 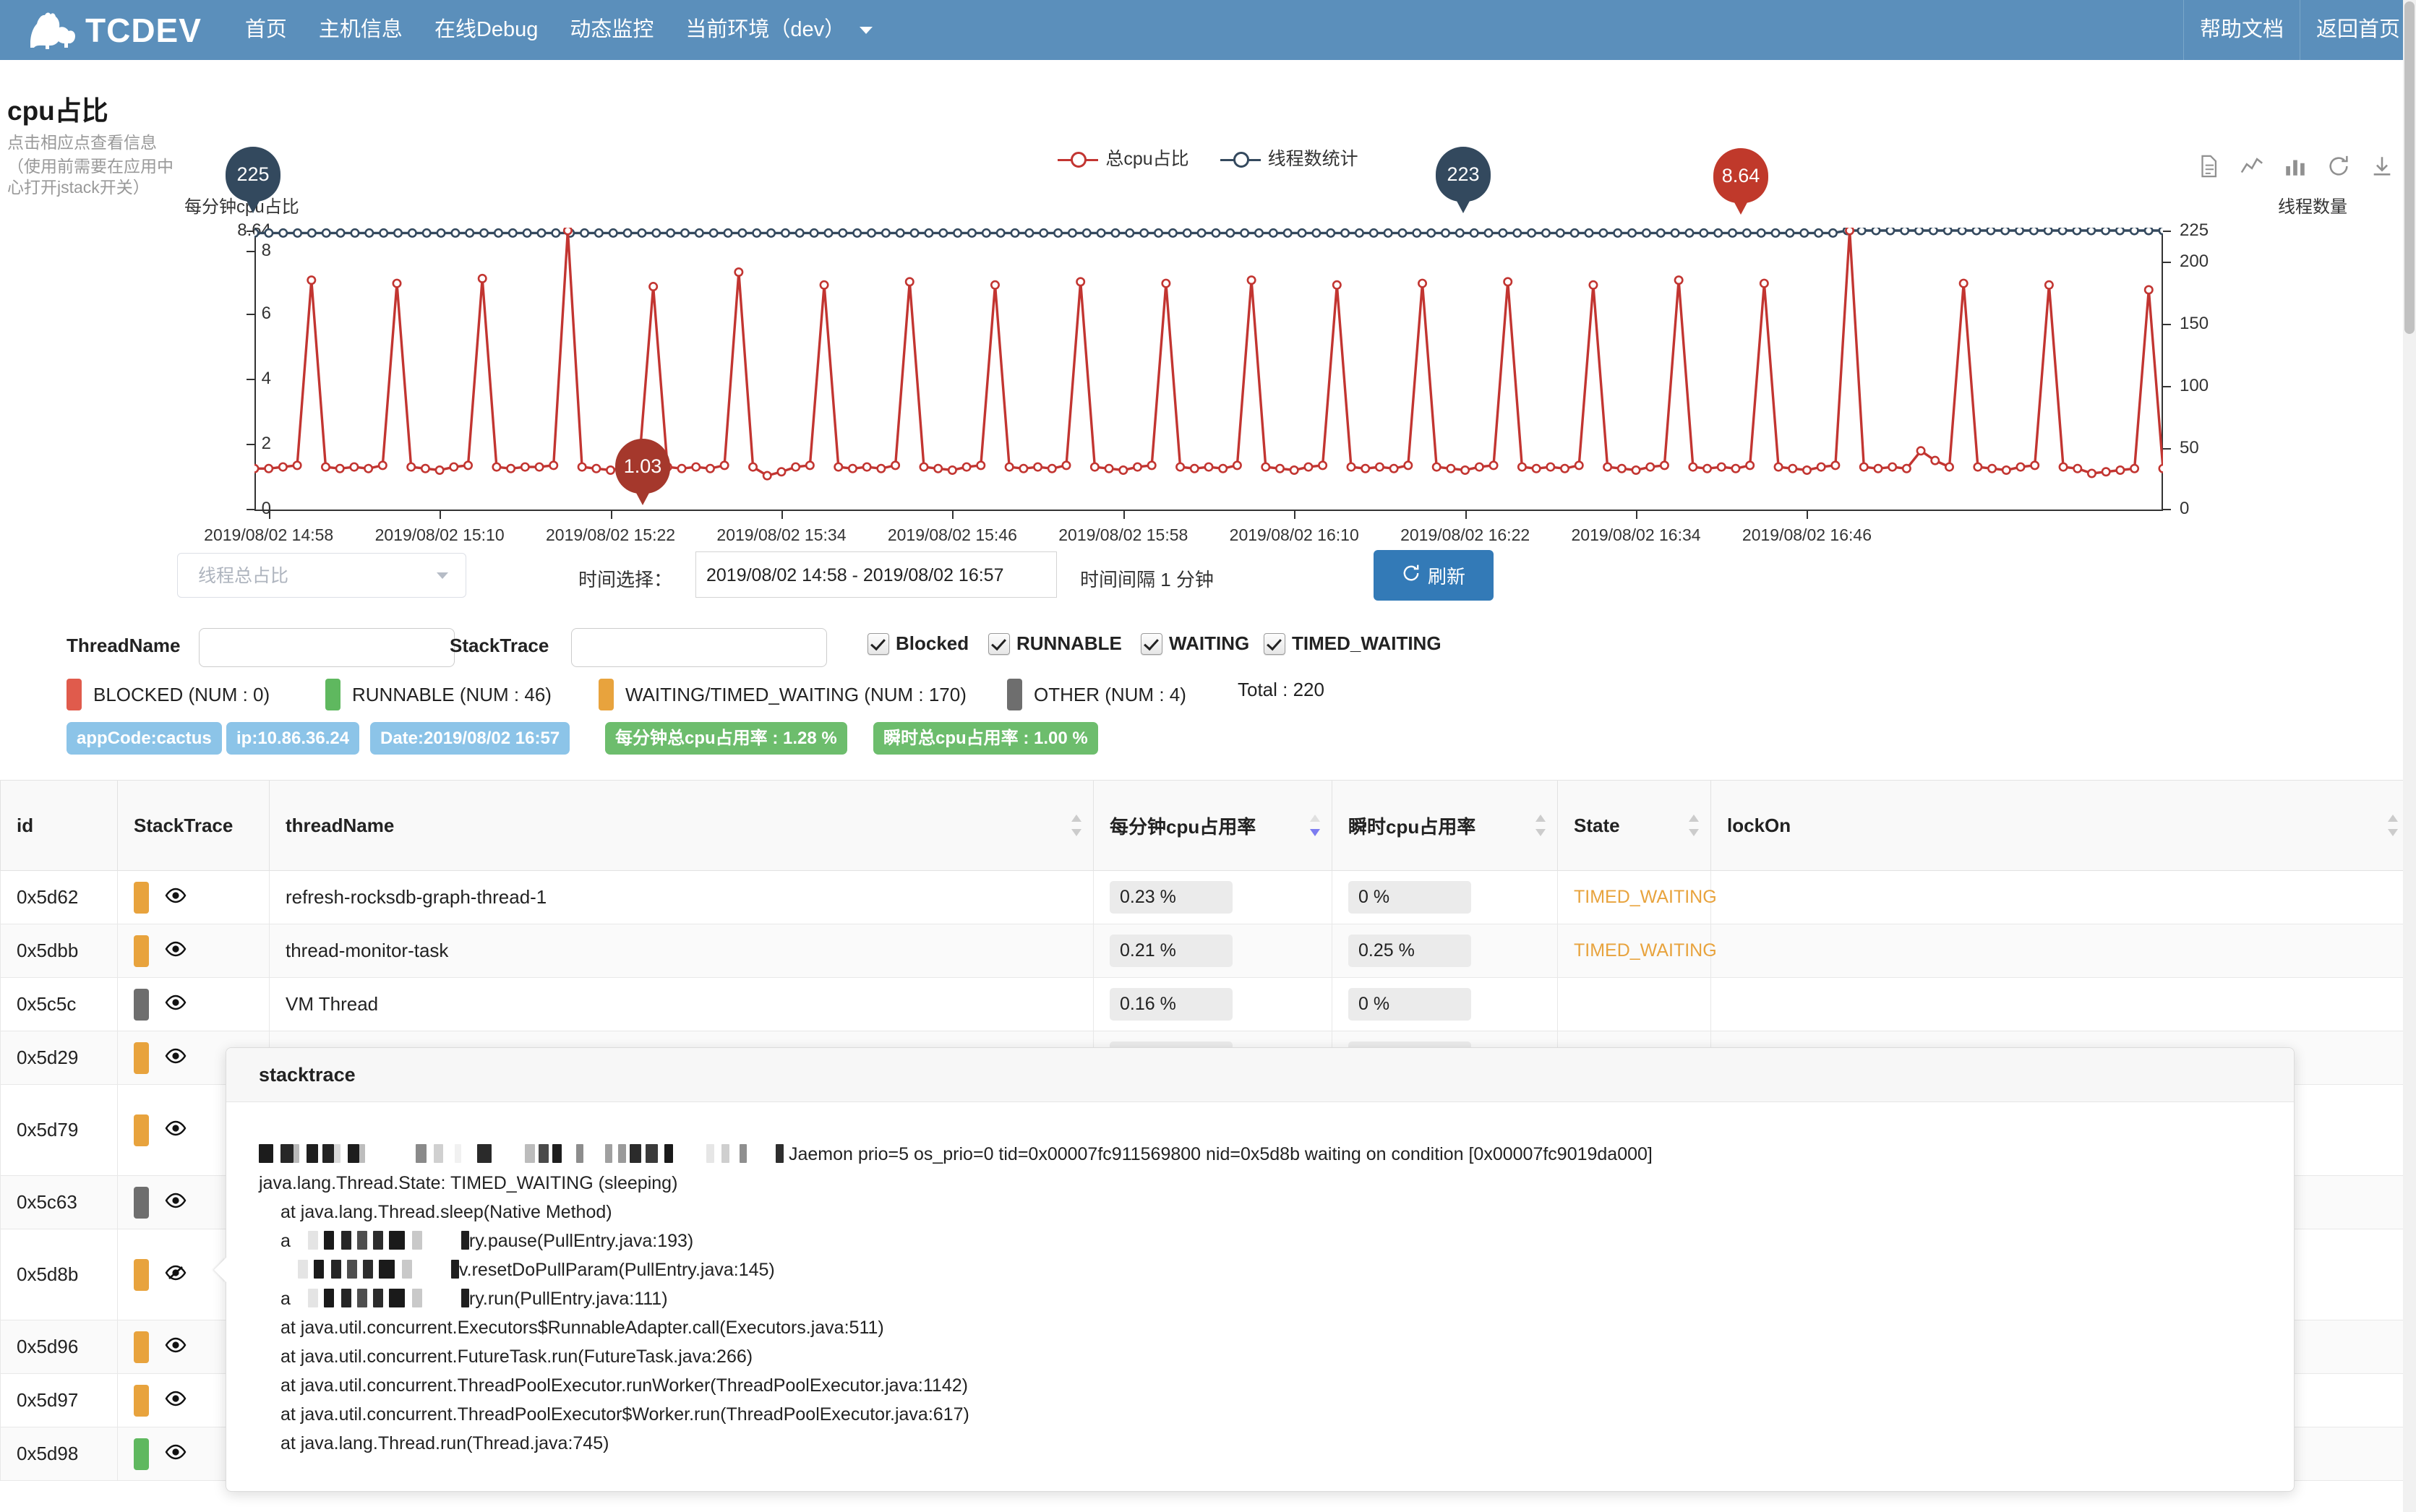 What do you see at coordinates (611, 515) in the screenshot?
I see `x-axis-tick` at bounding box center [611, 515].